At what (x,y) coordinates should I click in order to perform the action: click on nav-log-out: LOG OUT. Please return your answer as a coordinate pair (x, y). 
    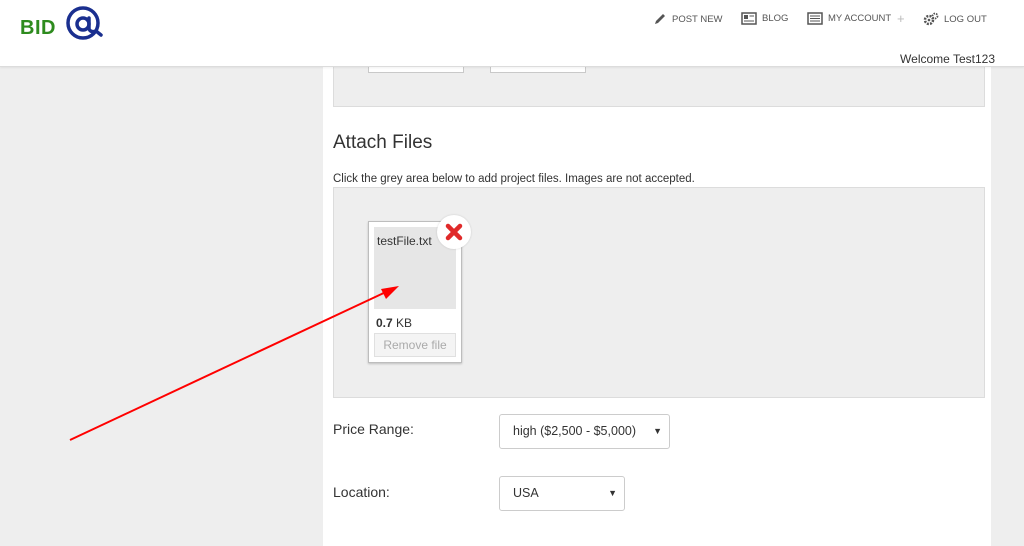
    Looking at the image, I should click on (955, 19).